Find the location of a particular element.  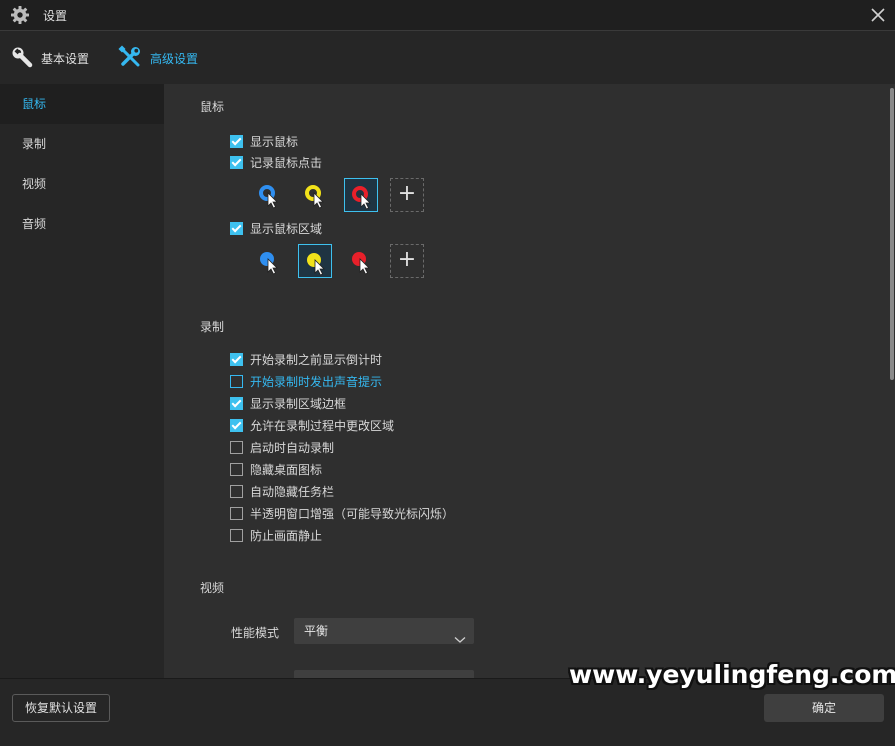

checkbox-label: 半透明窗口增强（可能导致光标闪烁） is located at coordinates (352, 513).